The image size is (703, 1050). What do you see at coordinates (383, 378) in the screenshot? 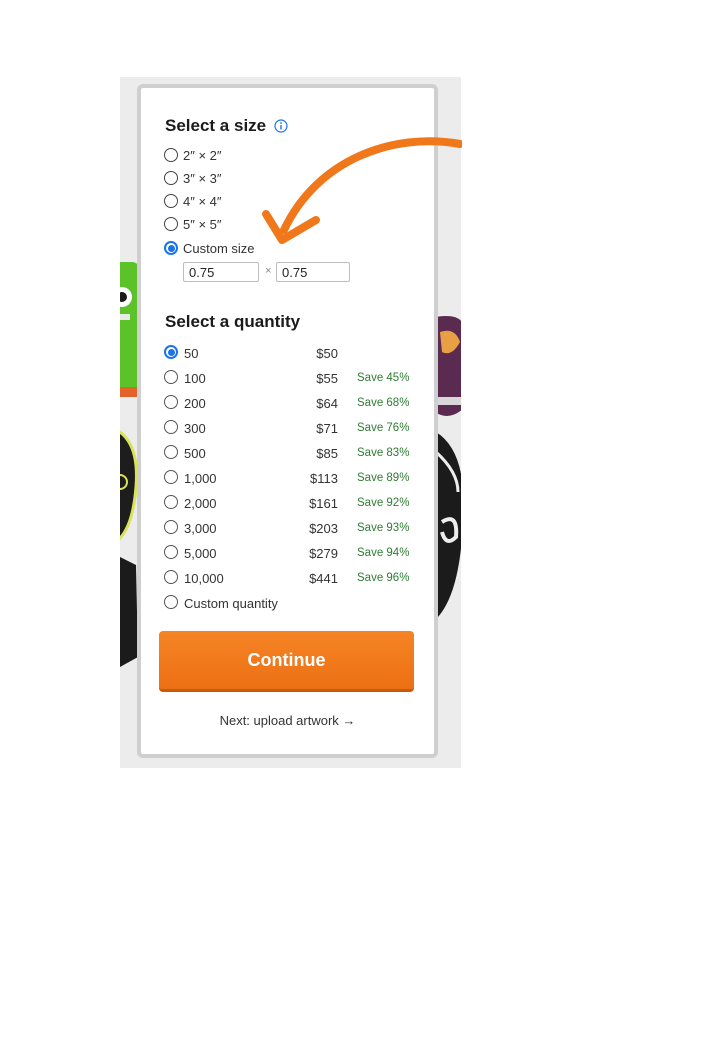
I see `savings-label: Save 45%` at bounding box center [383, 378].